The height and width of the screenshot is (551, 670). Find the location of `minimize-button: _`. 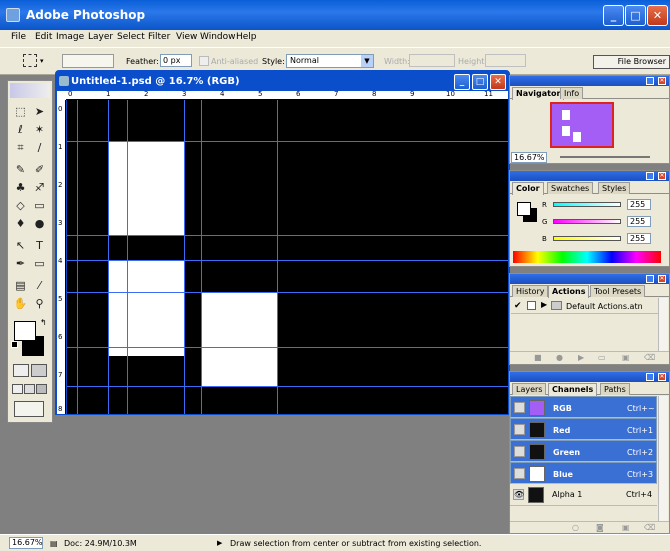

minimize-button: _ is located at coordinates (613, 15).